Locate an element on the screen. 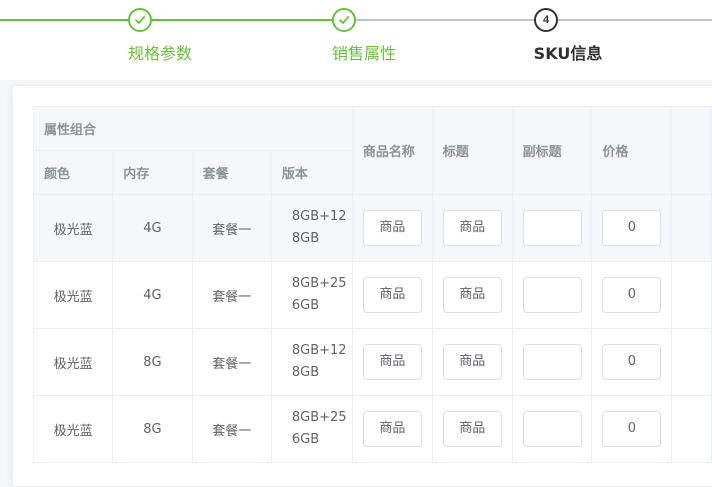  table-row: 极光蓝 4G 套餐一 8GB+256GB 商品 商品 0 is located at coordinates (372, 295).